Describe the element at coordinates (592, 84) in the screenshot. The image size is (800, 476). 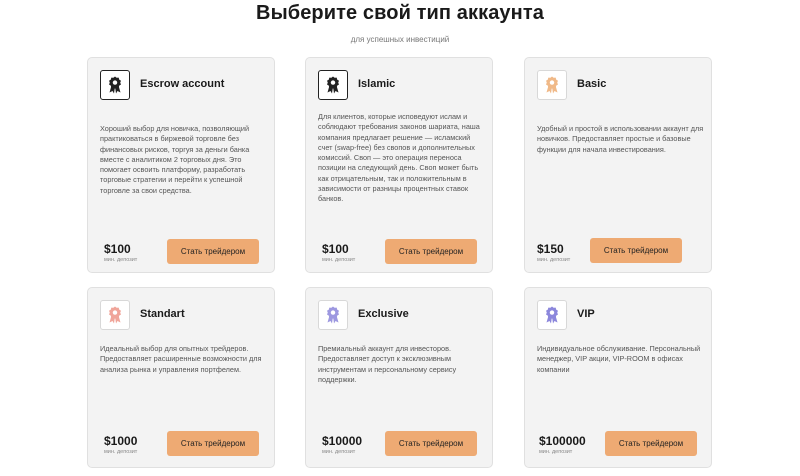
I see `card-title: Basic` at that location.